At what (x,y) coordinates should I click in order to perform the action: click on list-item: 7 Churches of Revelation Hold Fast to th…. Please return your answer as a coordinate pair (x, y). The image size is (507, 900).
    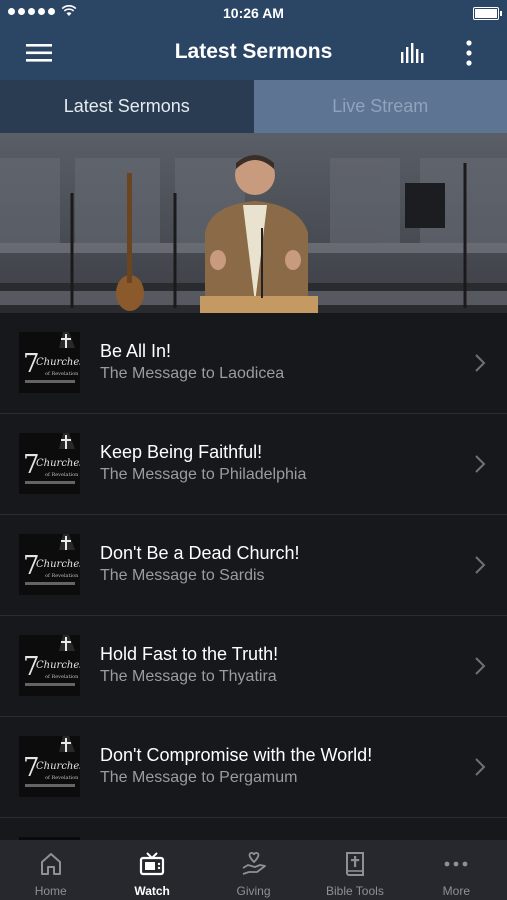
    Looking at the image, I should click on (253, 666).